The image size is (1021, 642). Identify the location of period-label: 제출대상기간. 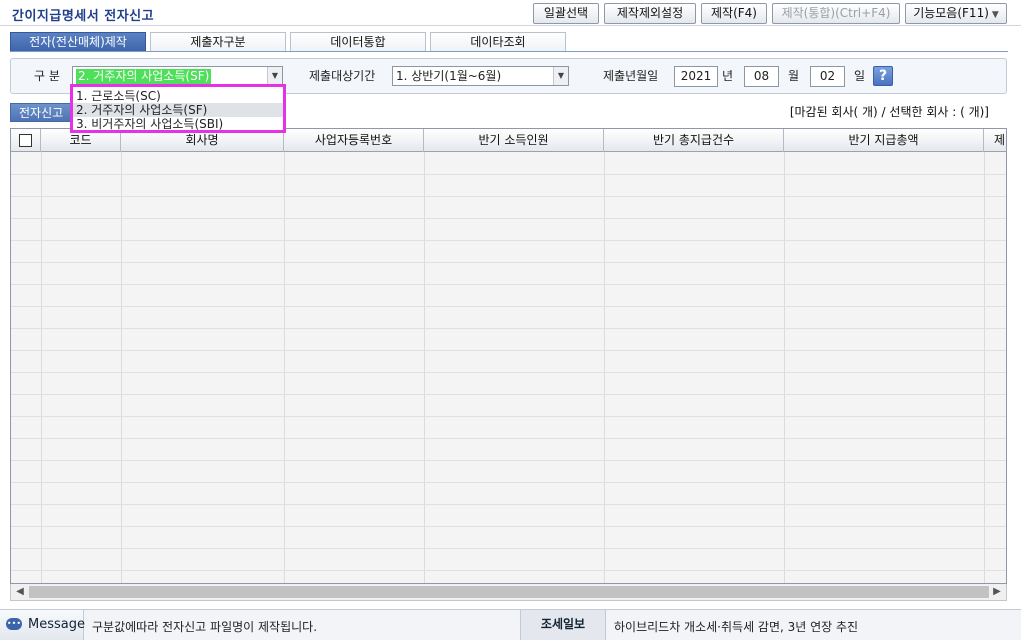
(342, 76).